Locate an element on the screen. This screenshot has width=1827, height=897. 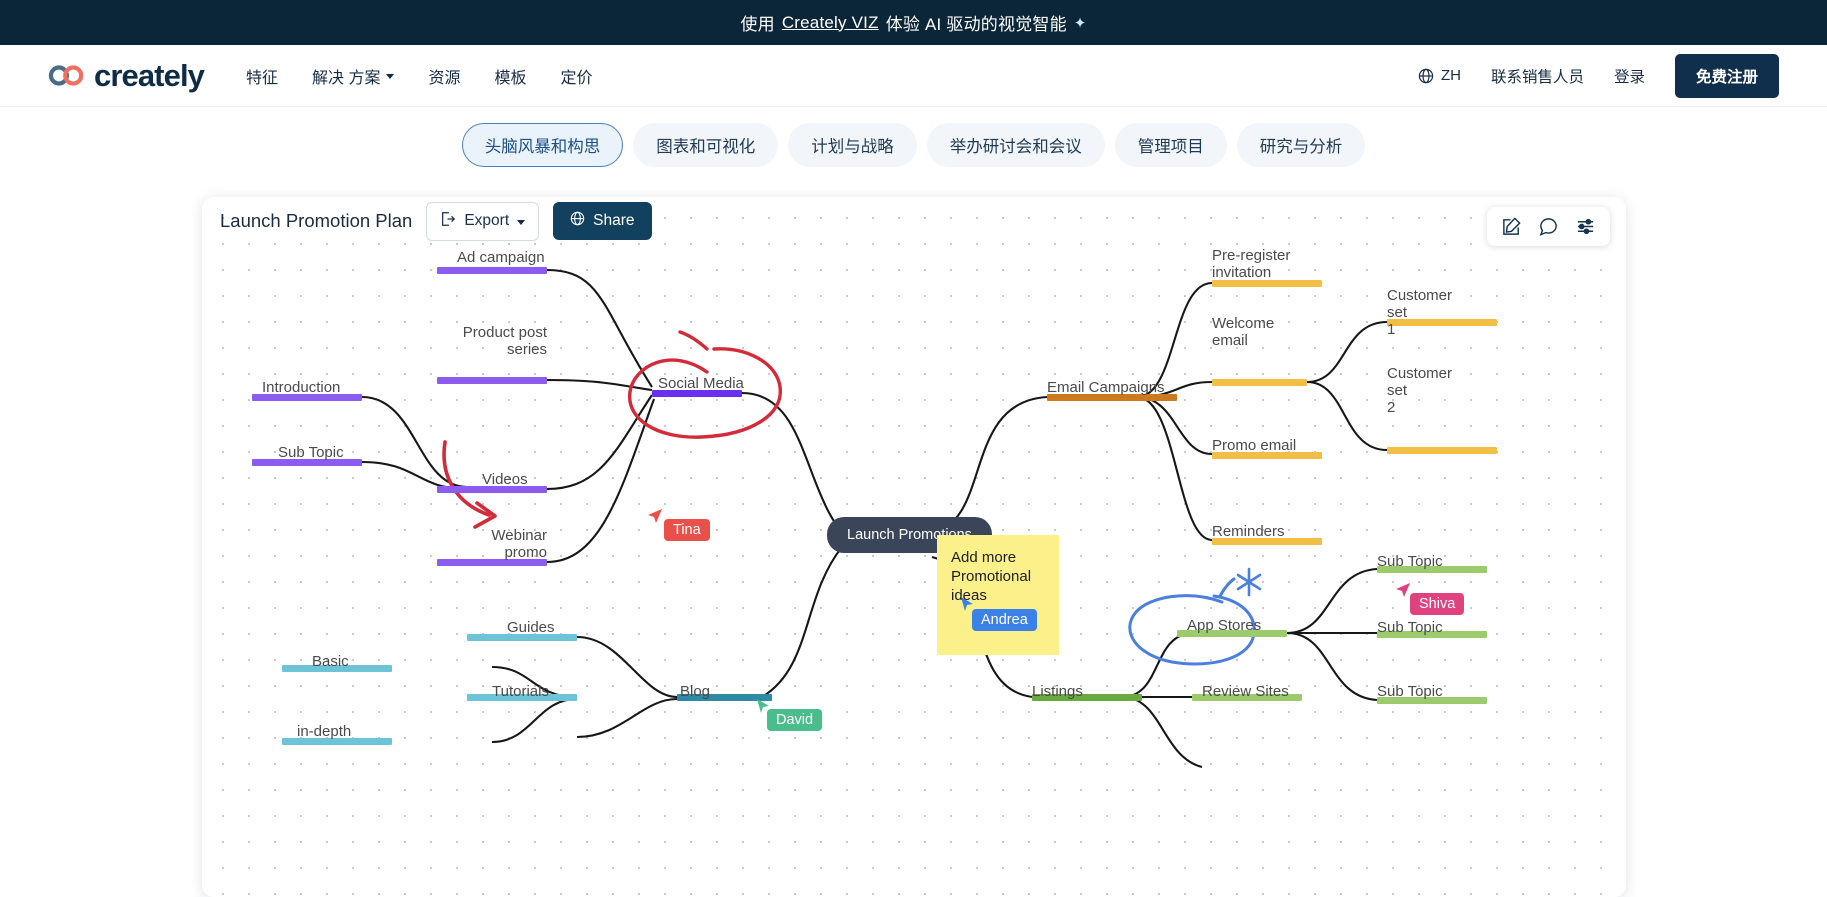
node-label-listings: Listings is located at coordinates (1057, 691).